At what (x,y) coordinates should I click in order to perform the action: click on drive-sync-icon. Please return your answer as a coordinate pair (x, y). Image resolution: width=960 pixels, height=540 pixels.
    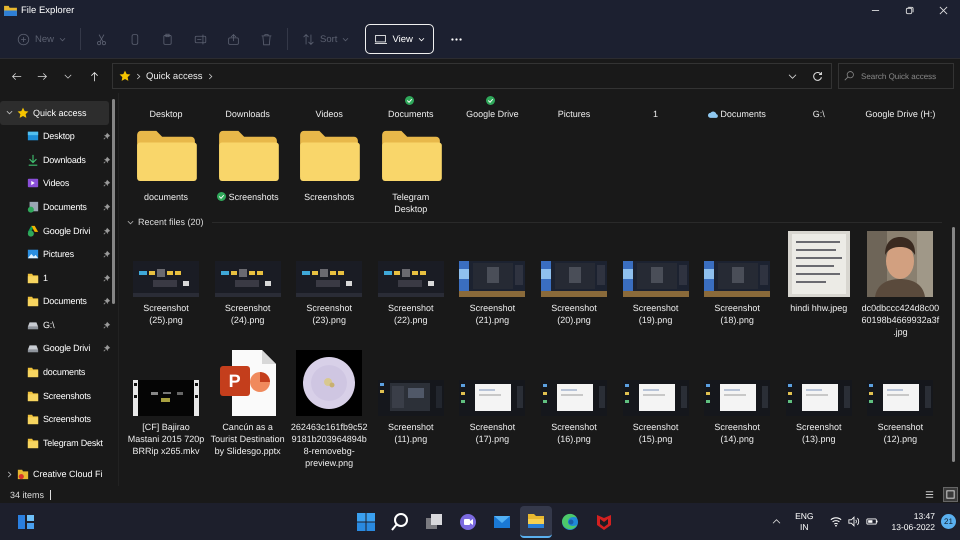
    Looking at the image, I should click on (33, 230).